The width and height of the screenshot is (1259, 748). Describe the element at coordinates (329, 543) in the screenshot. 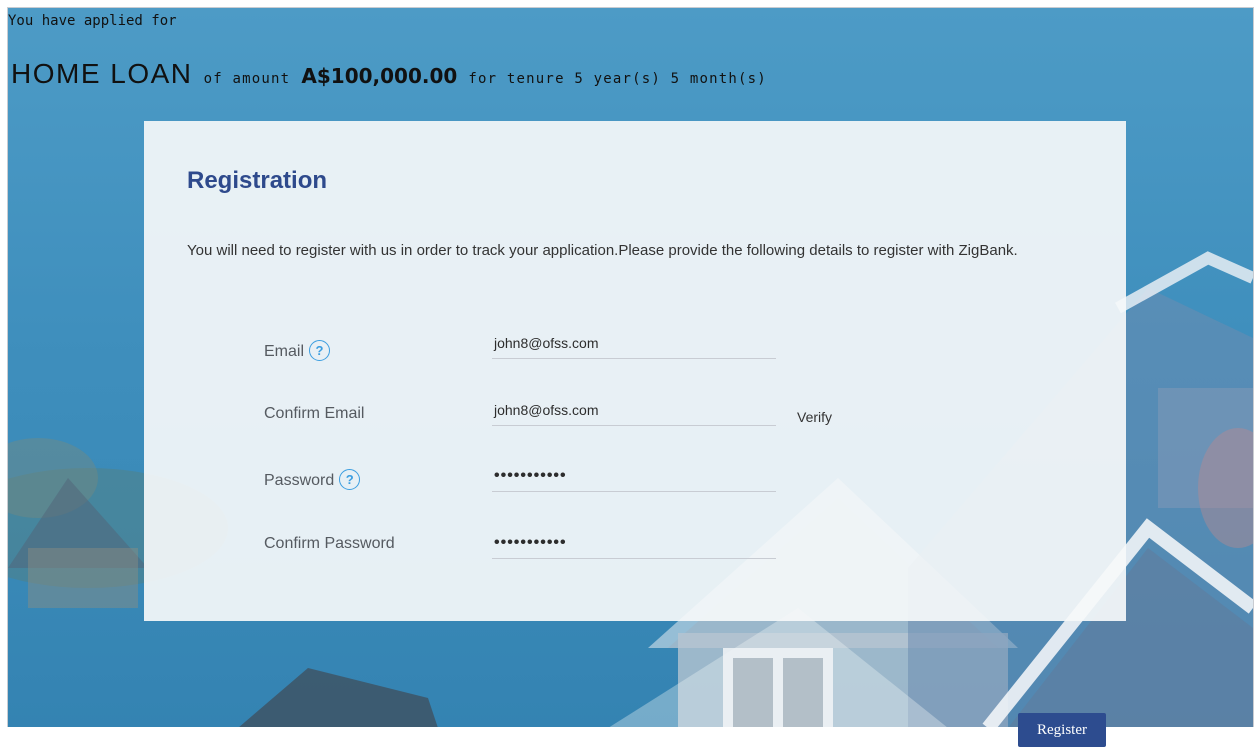

I see `confirm-password-label: Confirm Password` at that location.